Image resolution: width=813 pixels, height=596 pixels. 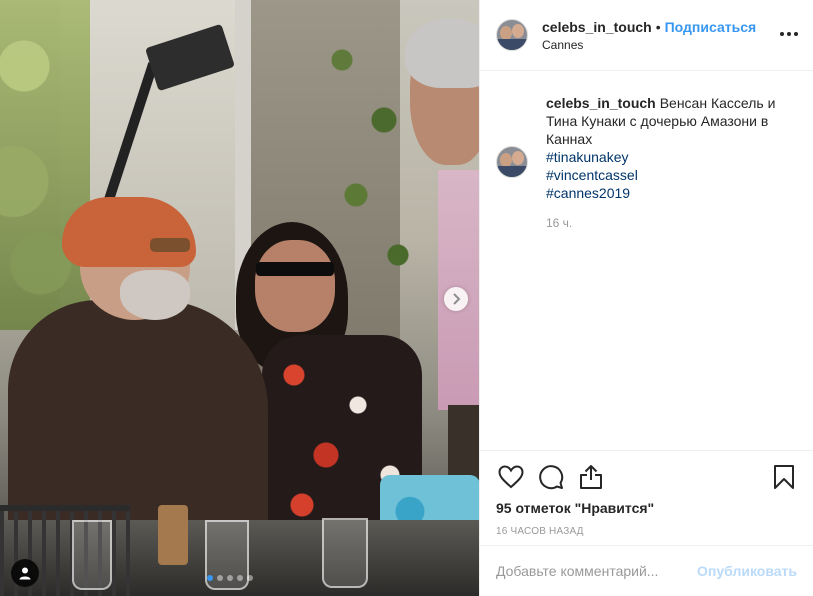 I want to click on photo-woman-face, so click(x=295, y=286).